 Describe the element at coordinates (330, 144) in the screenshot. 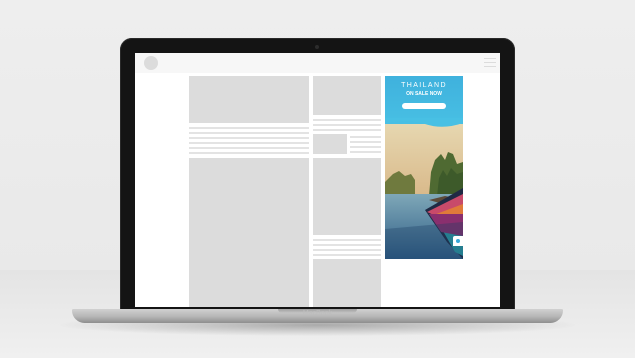

I see `thumbnail-placeholder` at that location.